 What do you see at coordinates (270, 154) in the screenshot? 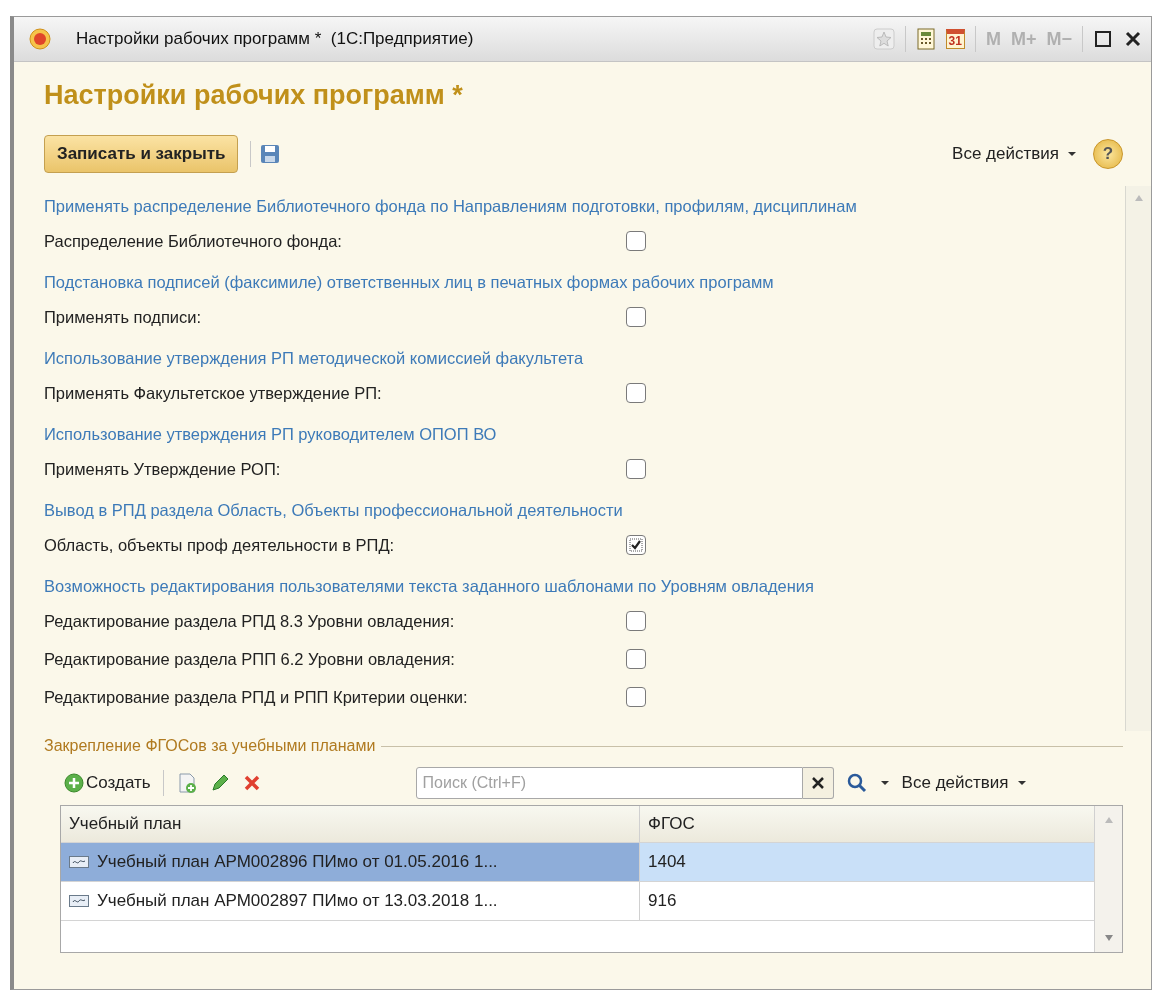
I see `save-icon` at bounding box center [270, 154].